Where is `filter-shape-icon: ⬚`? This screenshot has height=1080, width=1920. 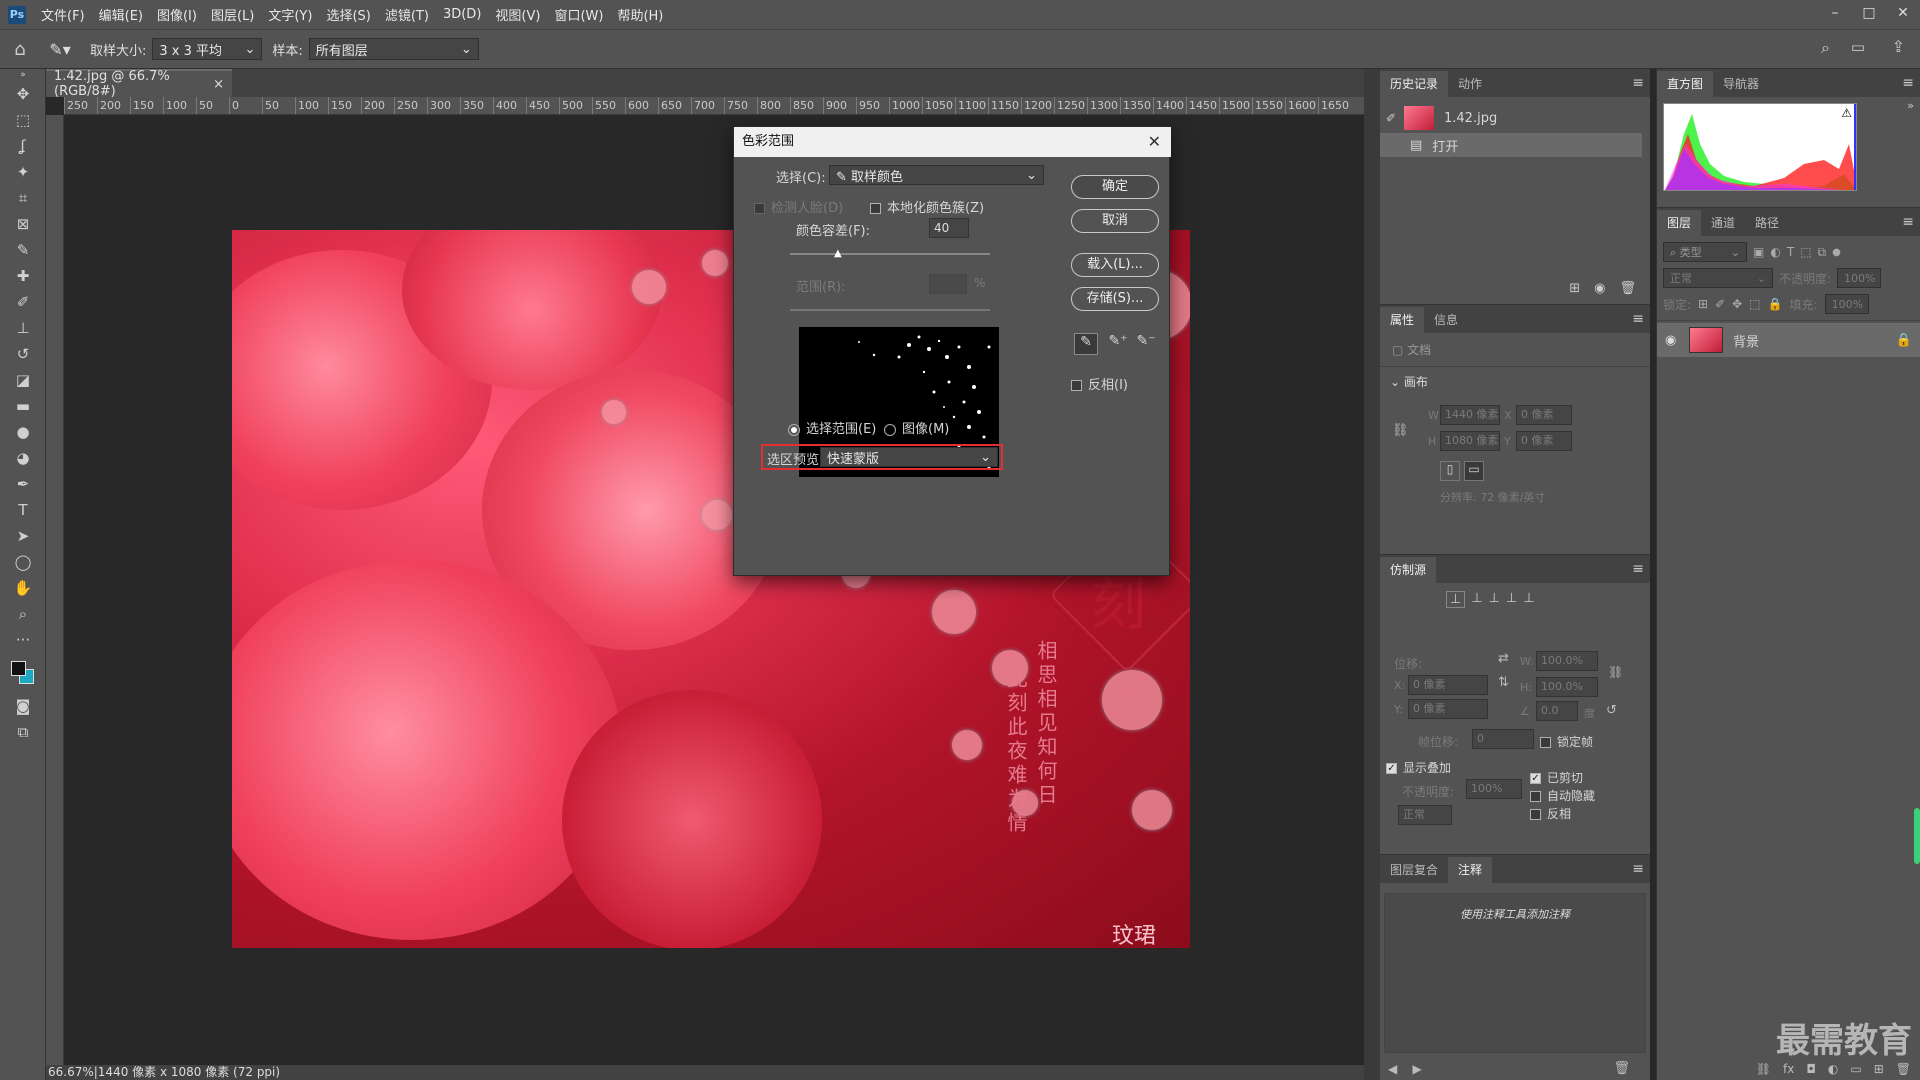
filter-shape-icon: ⬚ is located at coordinates (1805, 252).